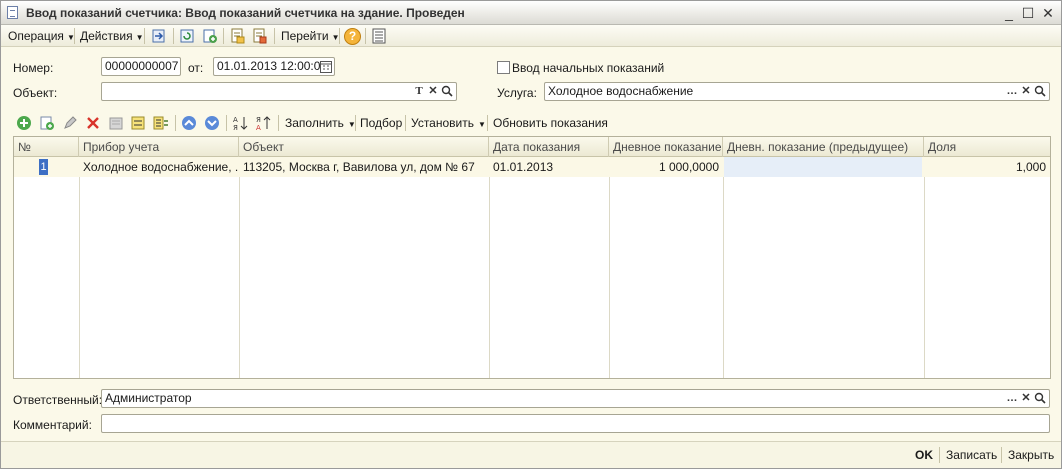  I want to click on object-field: T ✕, so click(279, 91).